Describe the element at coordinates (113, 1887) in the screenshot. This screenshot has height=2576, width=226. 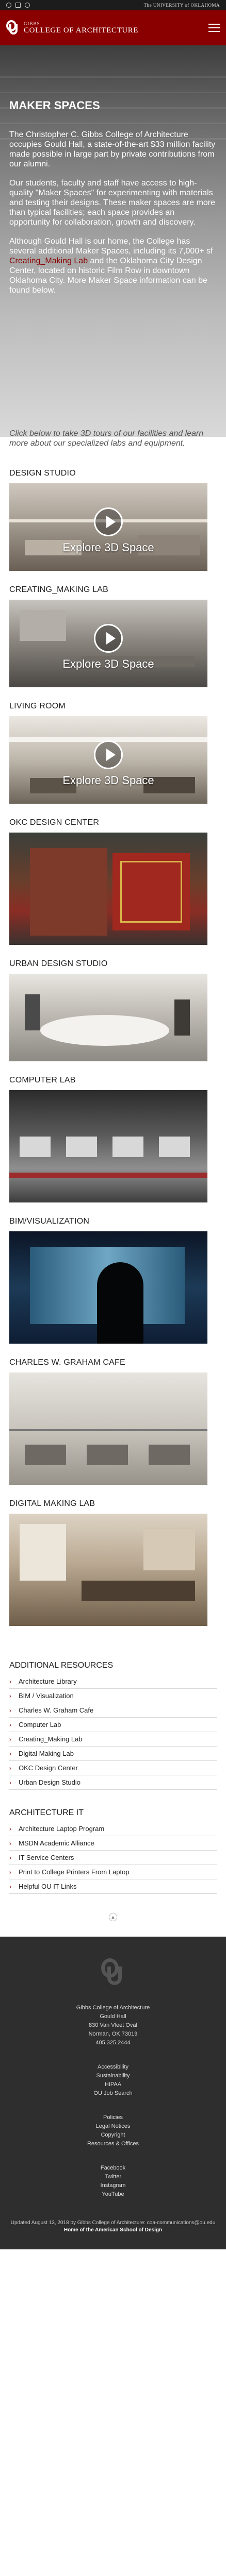
I see `it-link: › Helpful OU IT Links` at that location.